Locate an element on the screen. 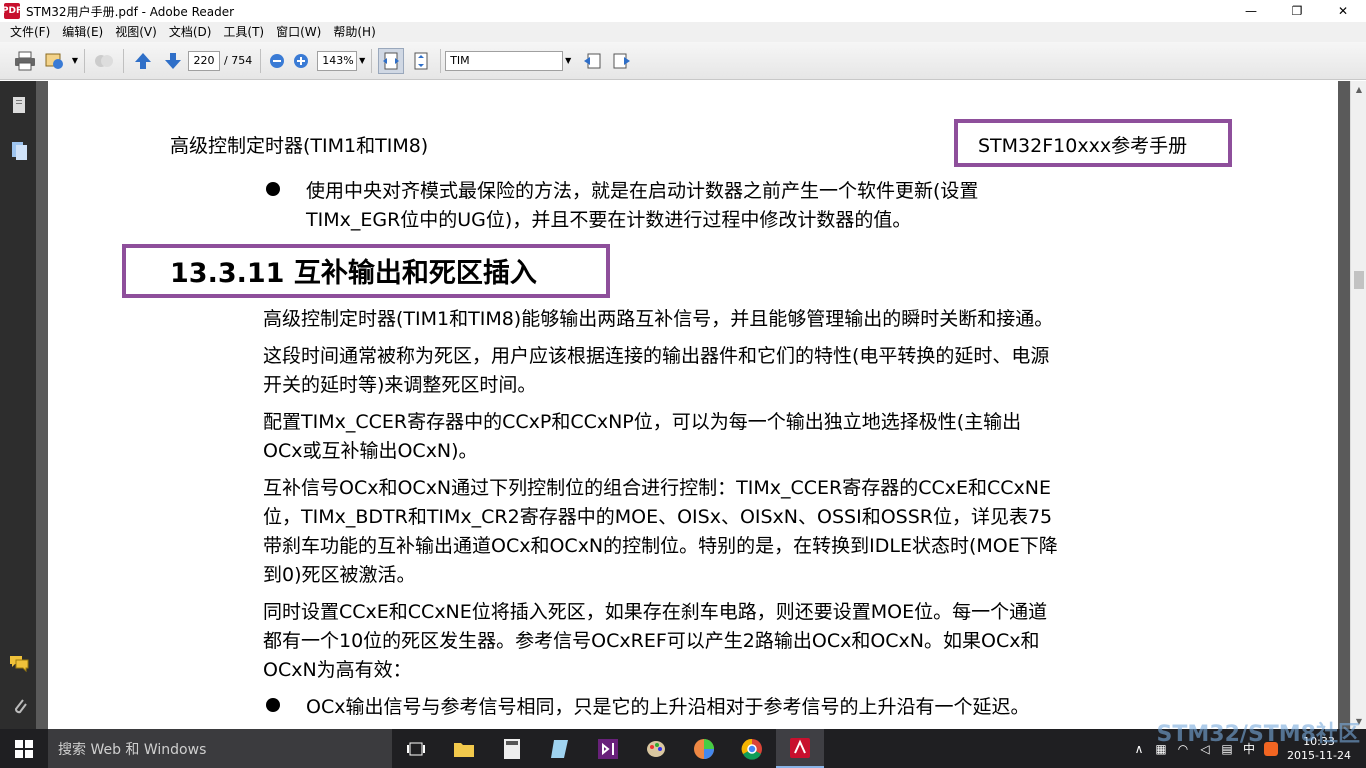 This screenshot has height=768, width=1366. task-view-button is located at coordinates (416, 748).